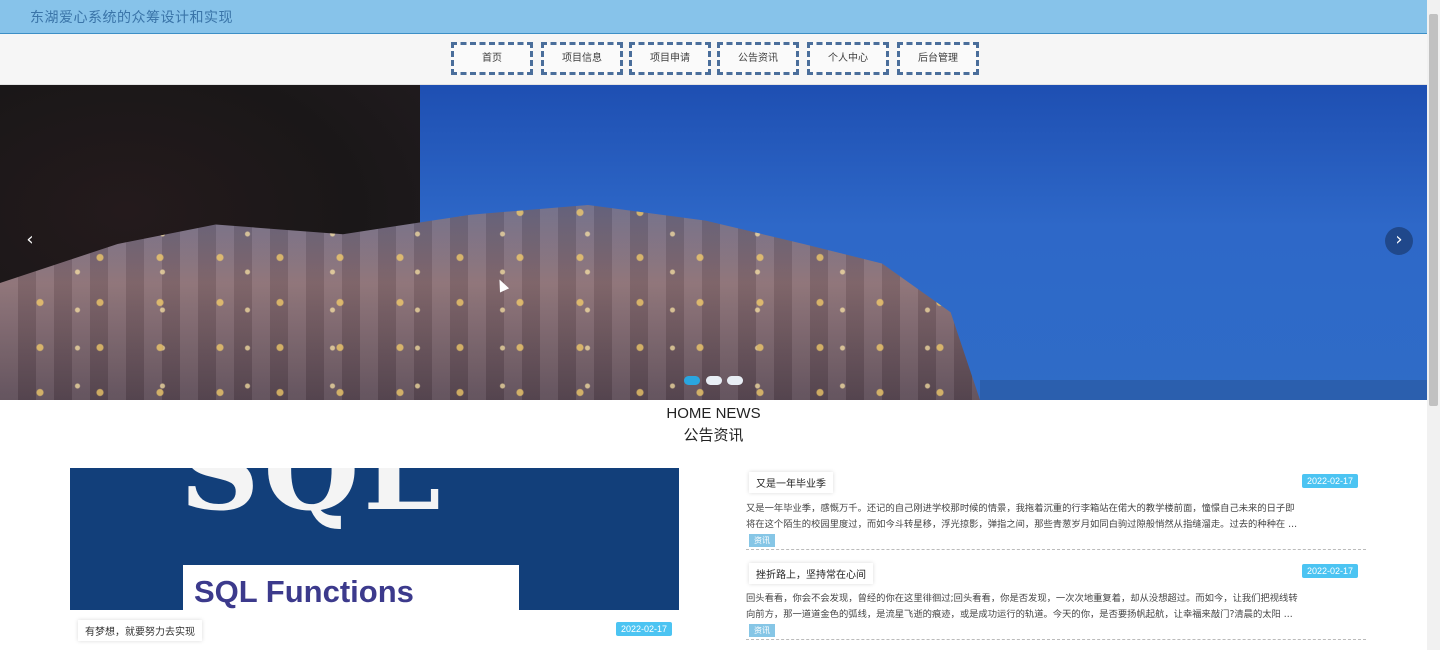 The width and height of the screenshot is (1440, 650). Describe the element at coordinates (670, 58) in the screenshot. I see `nav-item-apply: 项目申请` at that location.